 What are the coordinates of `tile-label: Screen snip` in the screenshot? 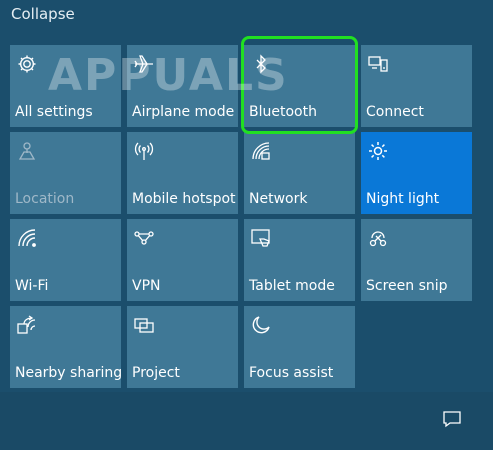 It's located at (407, 286).